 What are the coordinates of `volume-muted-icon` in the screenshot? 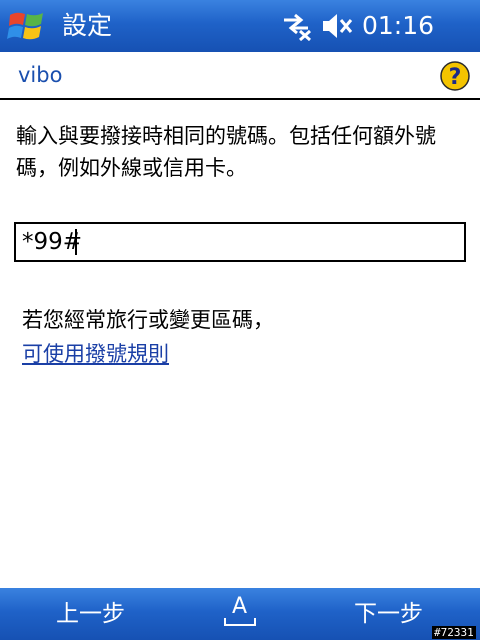 It's located at (337, 26).